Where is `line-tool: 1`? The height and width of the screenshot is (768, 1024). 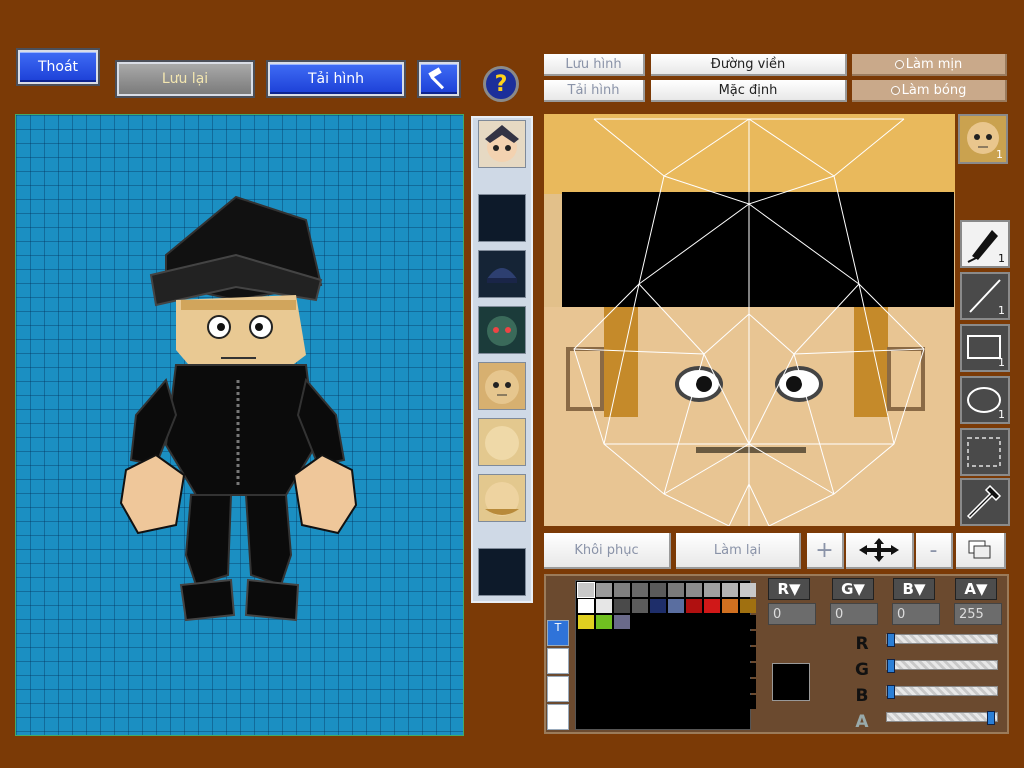
line-tool: 1 is located at coordinates (985, 296).